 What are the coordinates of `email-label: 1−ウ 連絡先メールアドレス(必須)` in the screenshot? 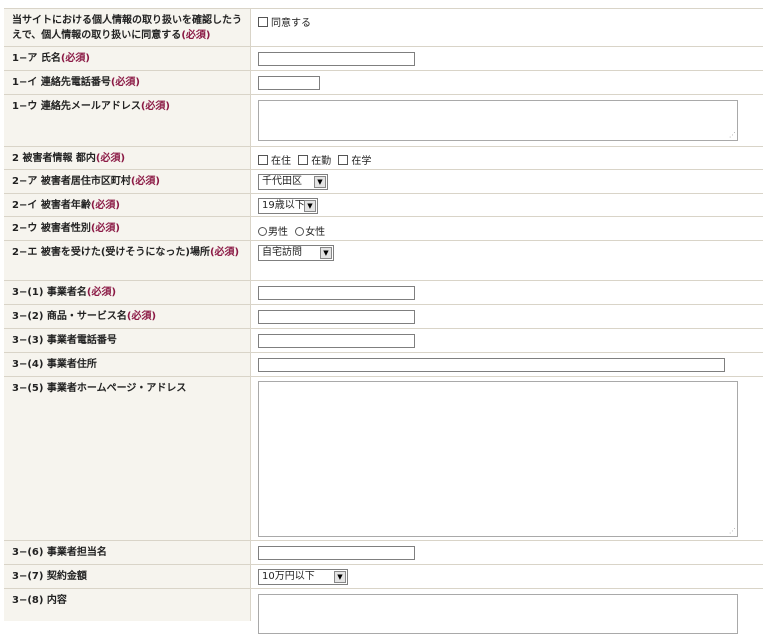 It's located at (127, 121).